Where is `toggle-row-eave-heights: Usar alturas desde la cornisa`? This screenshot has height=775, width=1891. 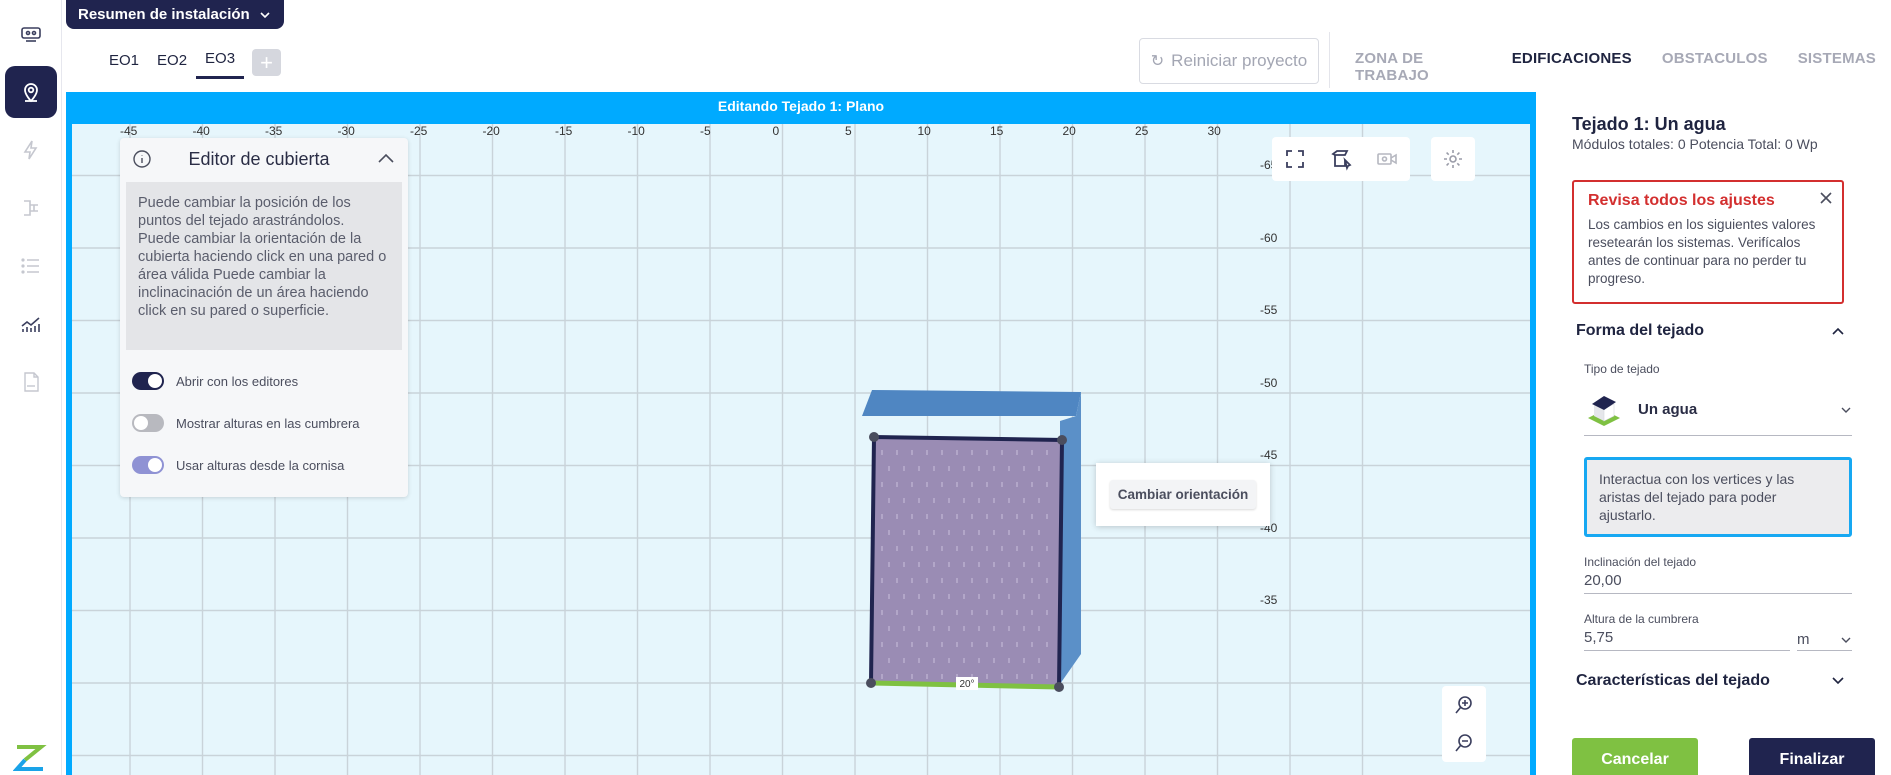
toggle-row-eave-heights: Usar alturas desde la cornisa is located at coordinates (264, 465).